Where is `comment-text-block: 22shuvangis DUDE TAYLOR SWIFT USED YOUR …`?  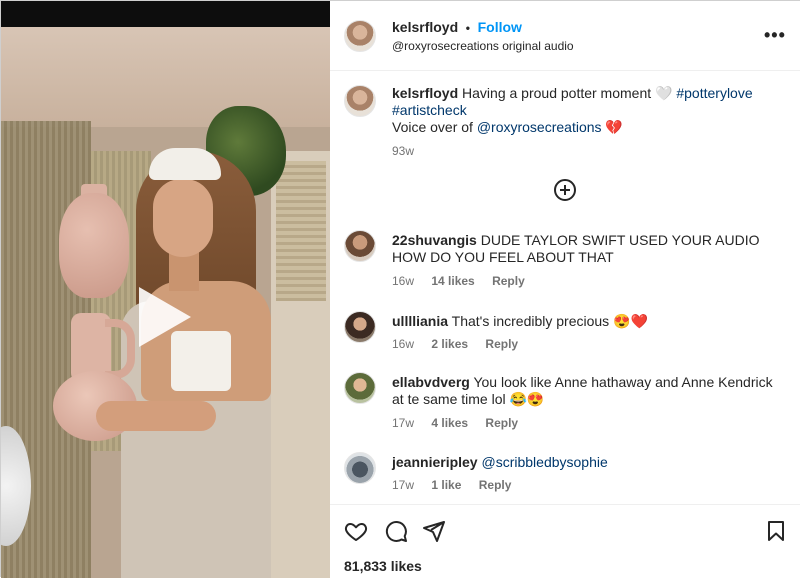
comment-text-block: 22shuvangis DUDE TAYLOR SWIFT USED YOUR … is located at coordinates (587, 249).